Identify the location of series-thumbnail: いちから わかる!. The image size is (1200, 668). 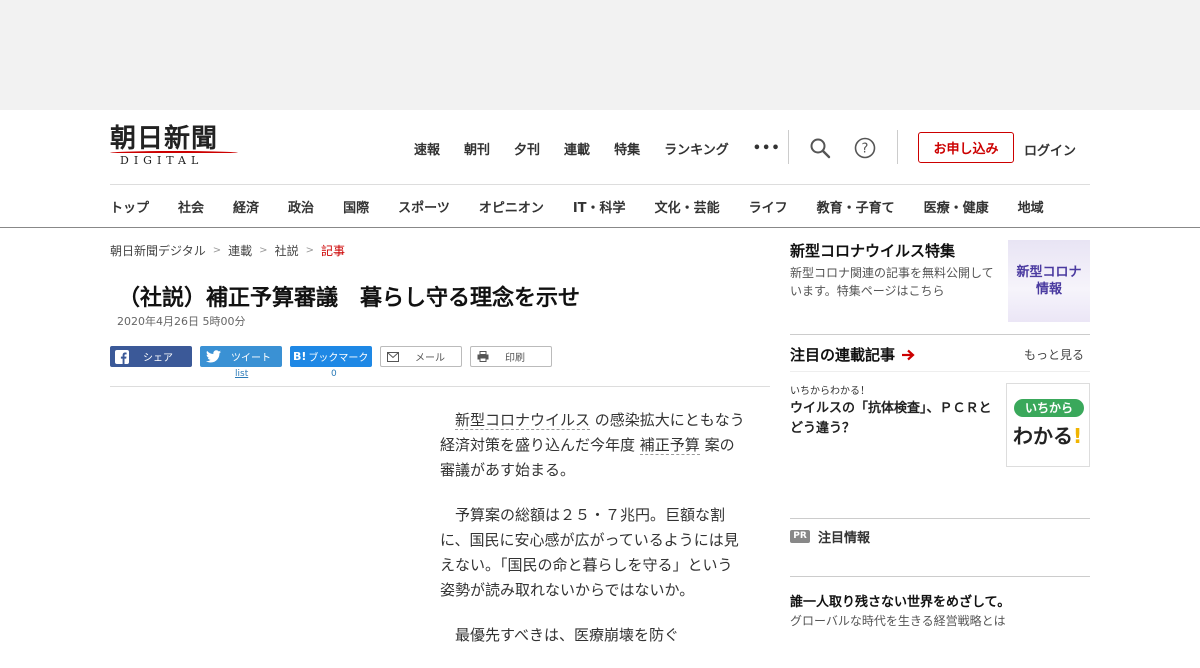
(1048, 425).